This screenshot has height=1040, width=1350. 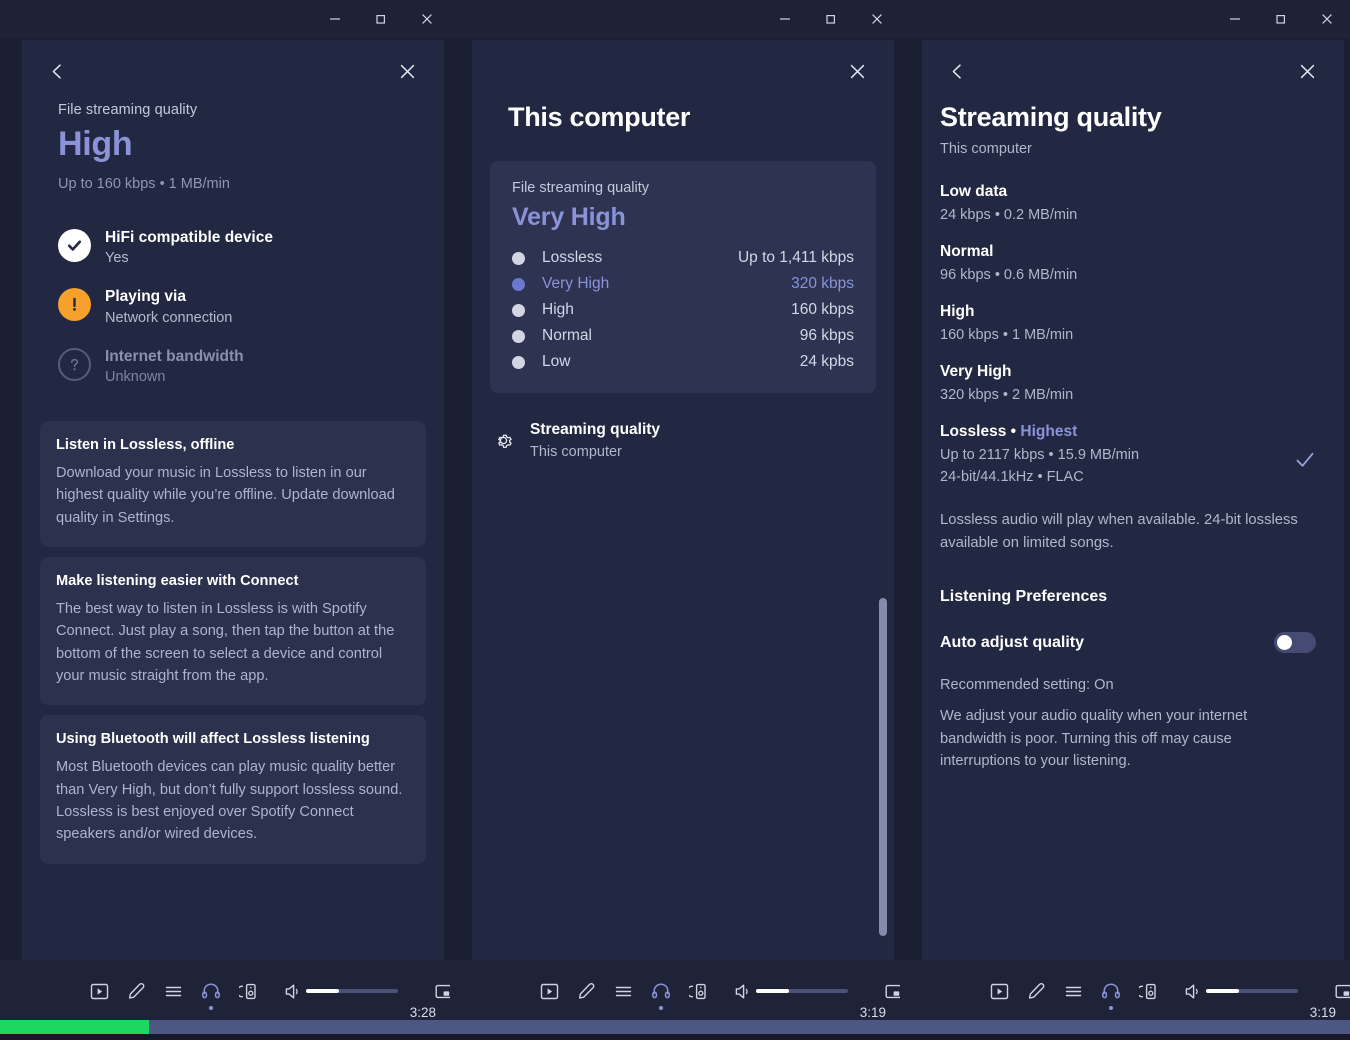 What do you see at coordinates (1009, 275) in the screenshot?
I see `option-meta: 96 kbps • 0.6 MB/min` at bounding box center [1009, 275].